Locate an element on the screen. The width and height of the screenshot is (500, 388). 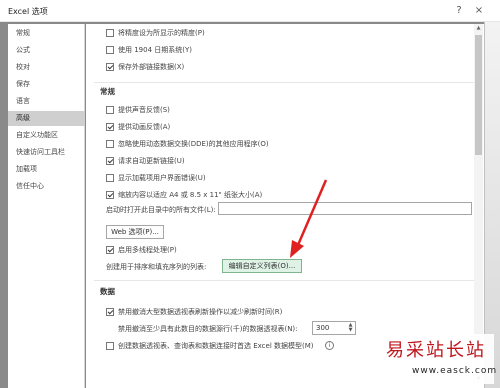
undo-rows-stepper: 300 ▲ ▼ is located at coordinates (334, 328).